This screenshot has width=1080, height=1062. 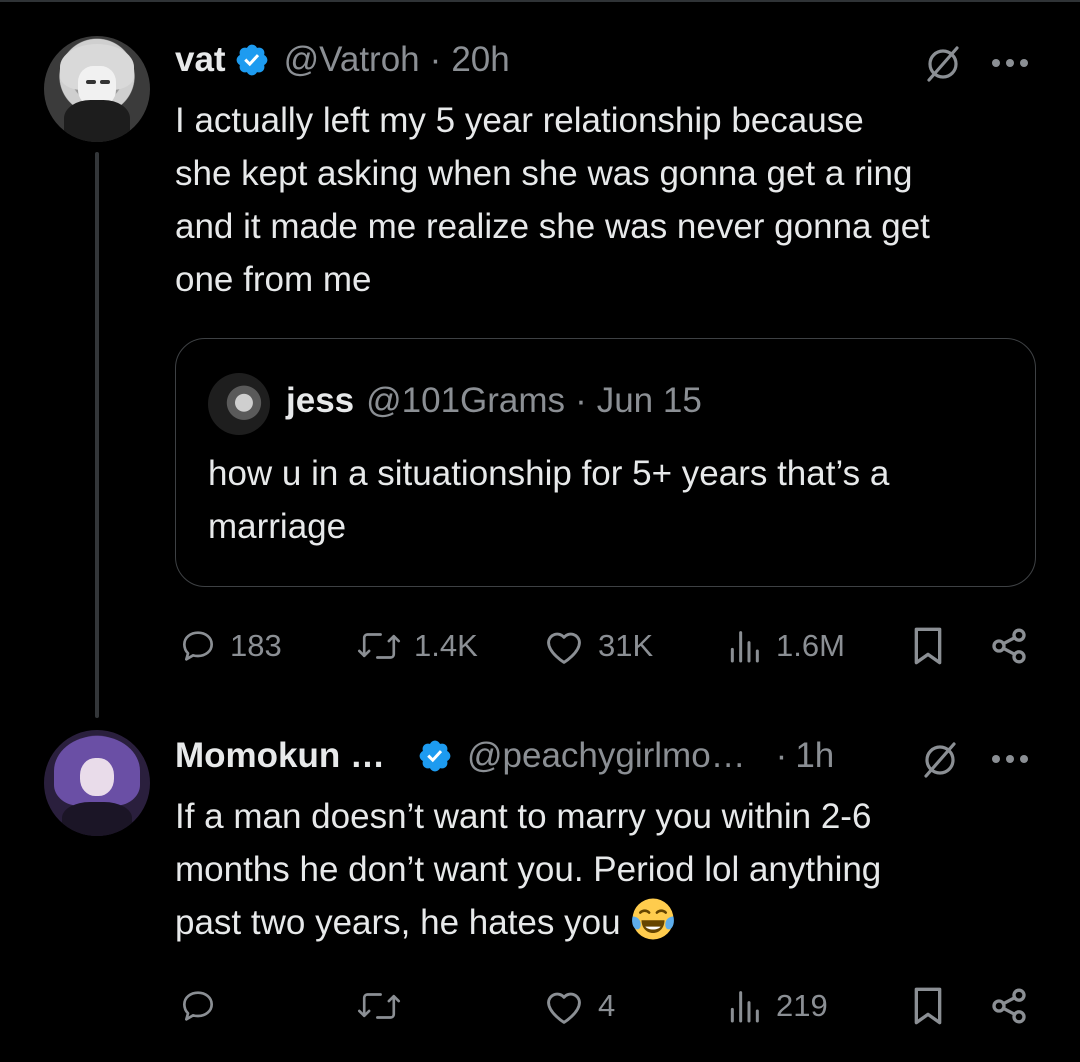 I want to click on timestamp: 20h, so click(x=480, y=60).